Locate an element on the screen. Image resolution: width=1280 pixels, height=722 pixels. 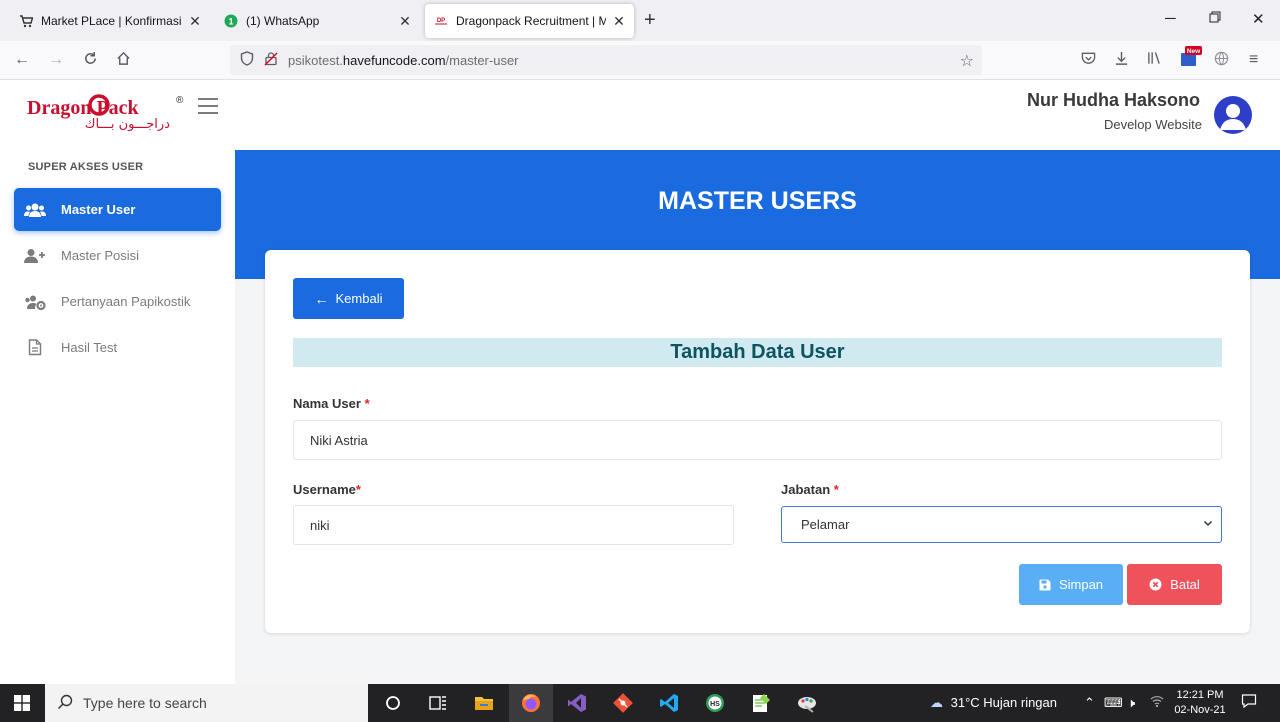
clock-time: 12:21 PM is located at coordinates (1200, 695).